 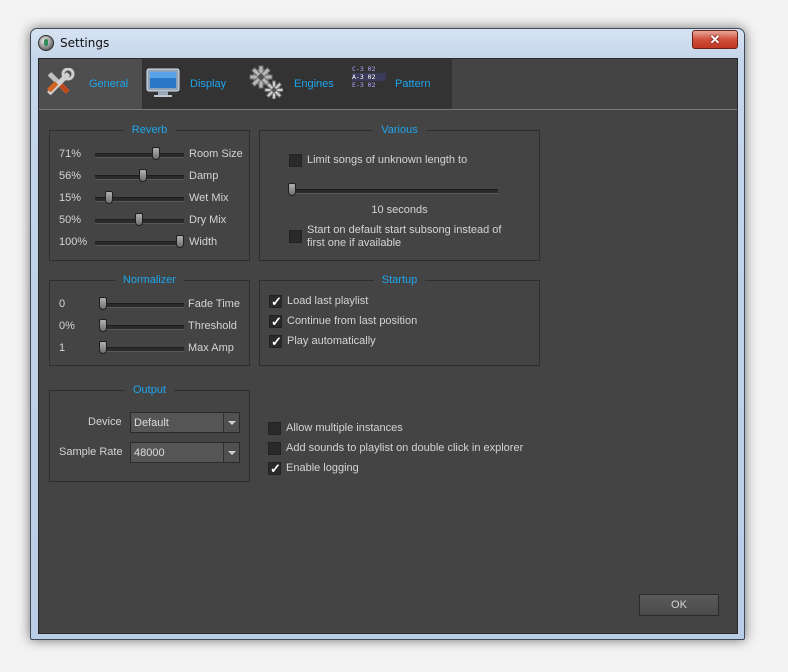 I want to click on monitor-icon, so click(x=163, y=82).